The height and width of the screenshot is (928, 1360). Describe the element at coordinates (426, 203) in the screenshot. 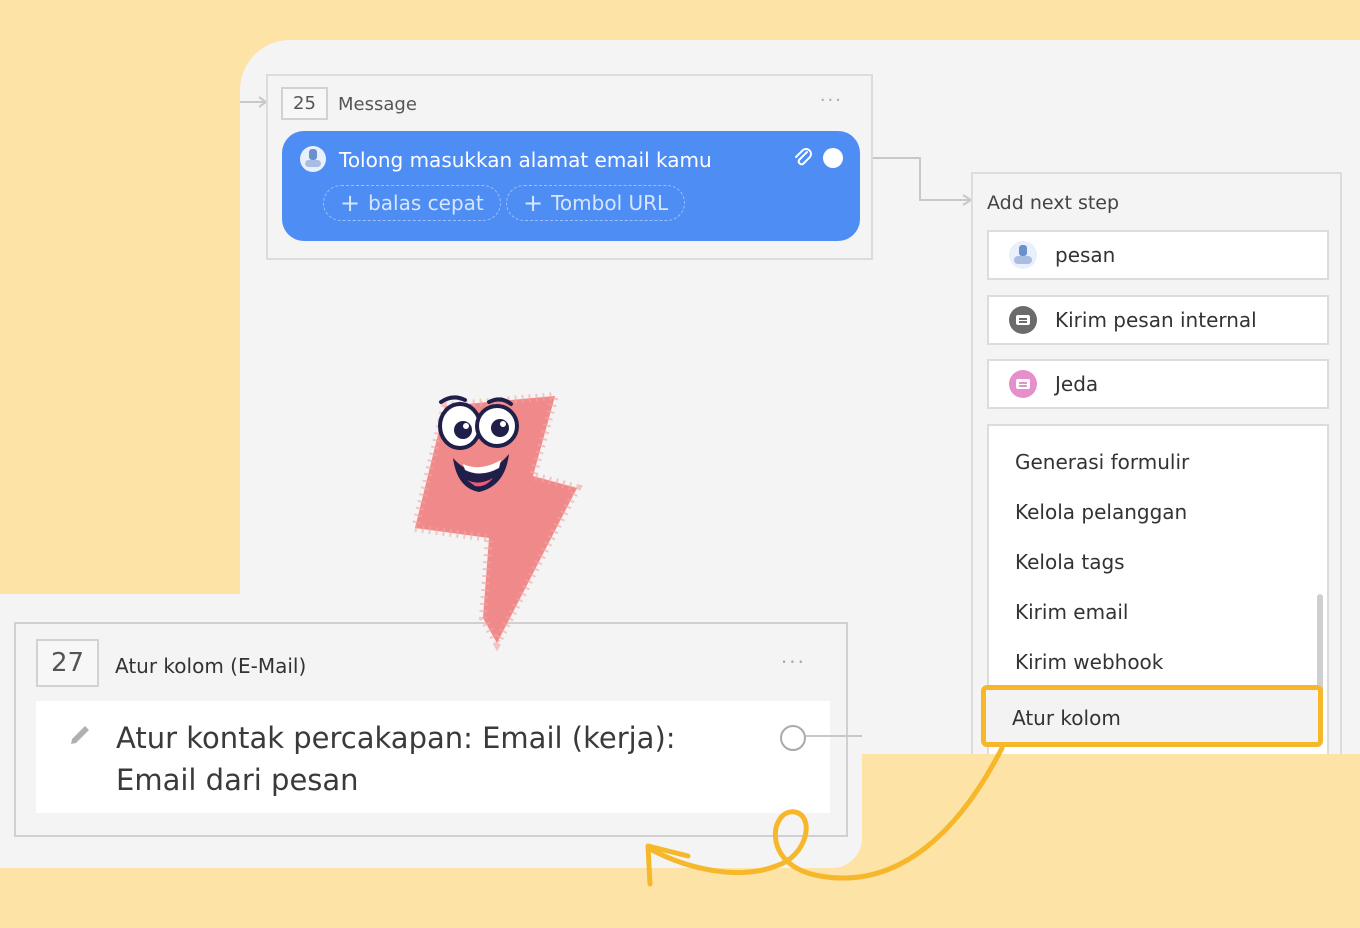

I see `chip-label: balas cepat` at that location.